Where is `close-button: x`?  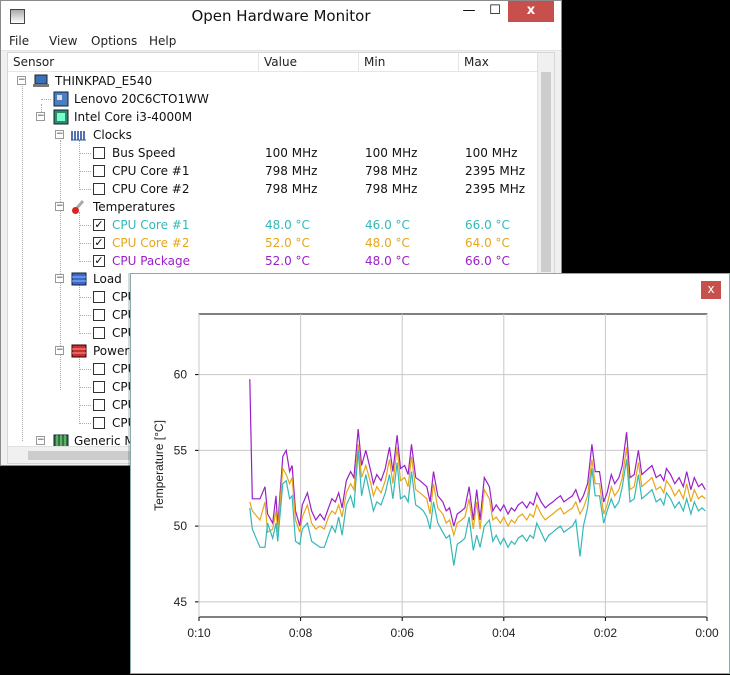
close-button: x is located at coordinates (531, 11).